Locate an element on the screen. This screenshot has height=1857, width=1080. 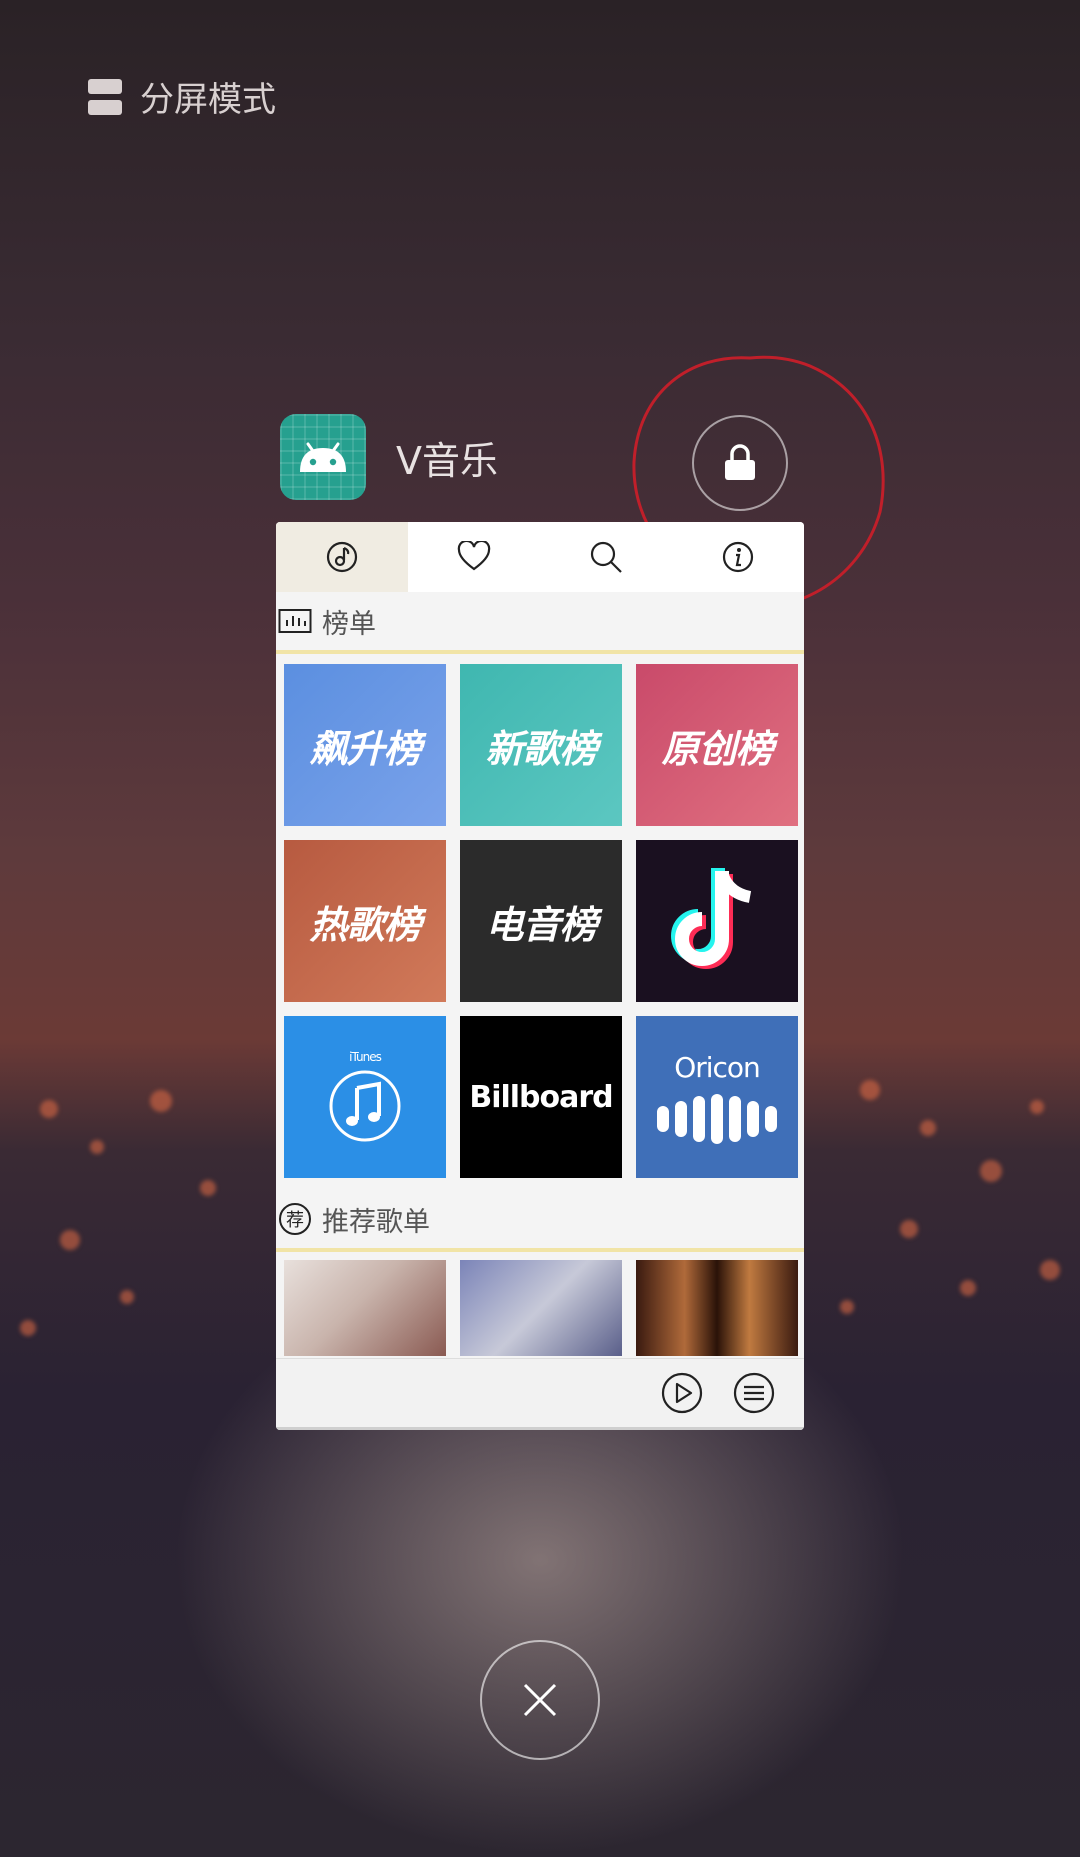
split-mode-label: 分屏模式 is located at coordinates (208, 100).